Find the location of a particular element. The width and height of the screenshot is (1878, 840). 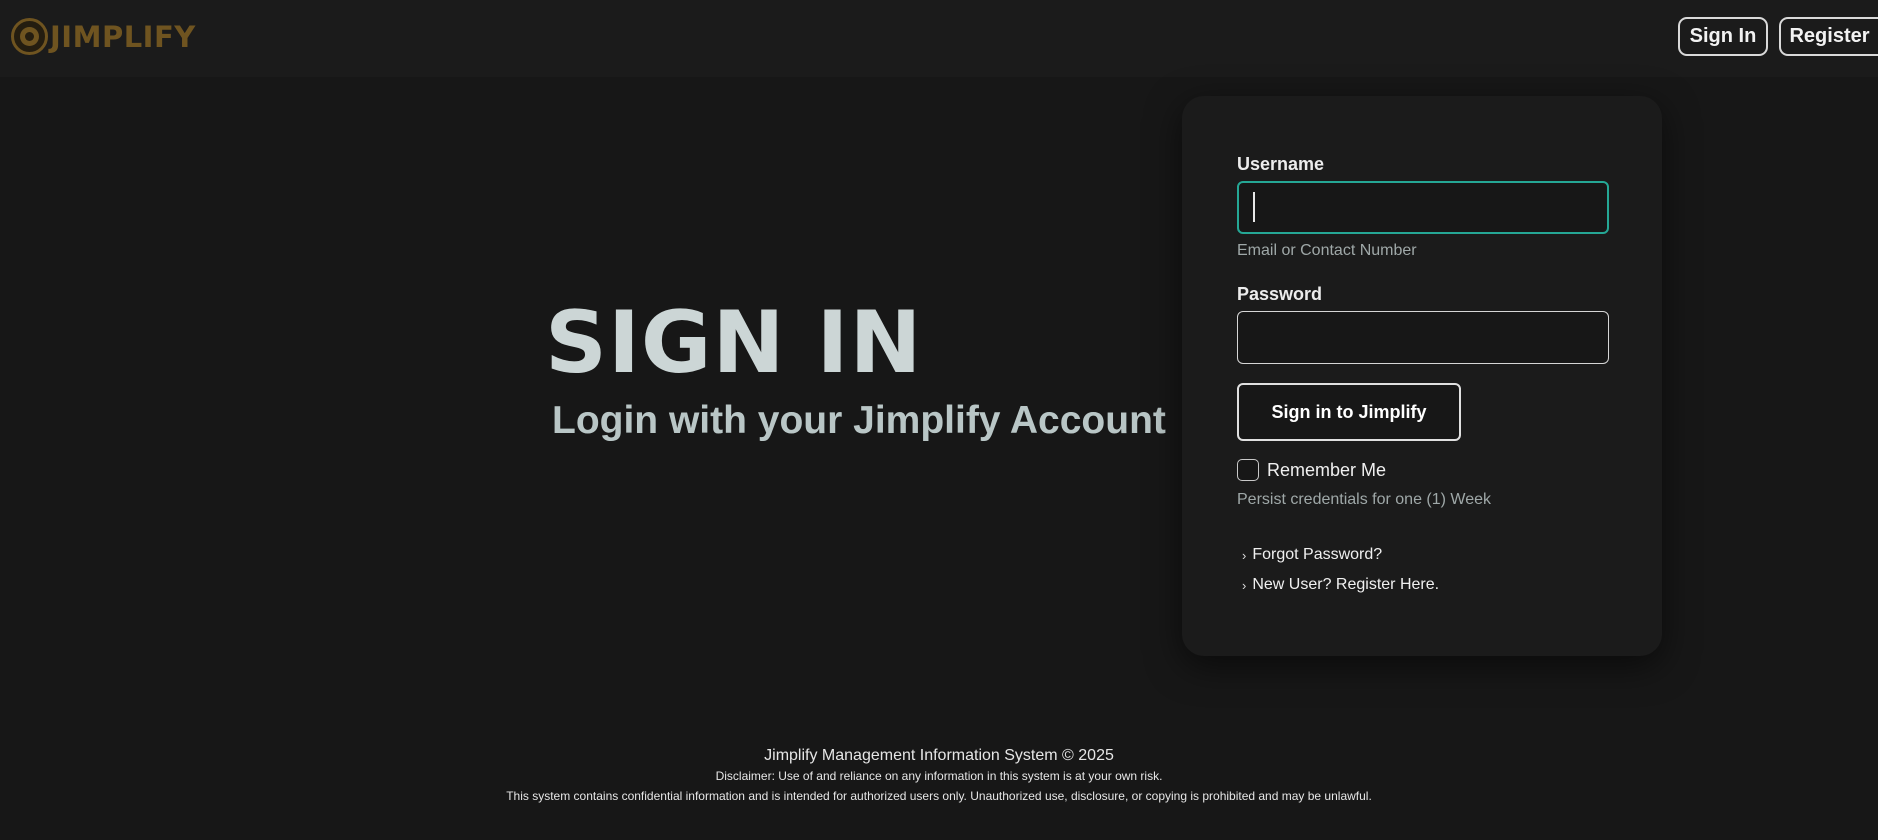

jimplify-logo-icon is located at coordinates (29, 36).